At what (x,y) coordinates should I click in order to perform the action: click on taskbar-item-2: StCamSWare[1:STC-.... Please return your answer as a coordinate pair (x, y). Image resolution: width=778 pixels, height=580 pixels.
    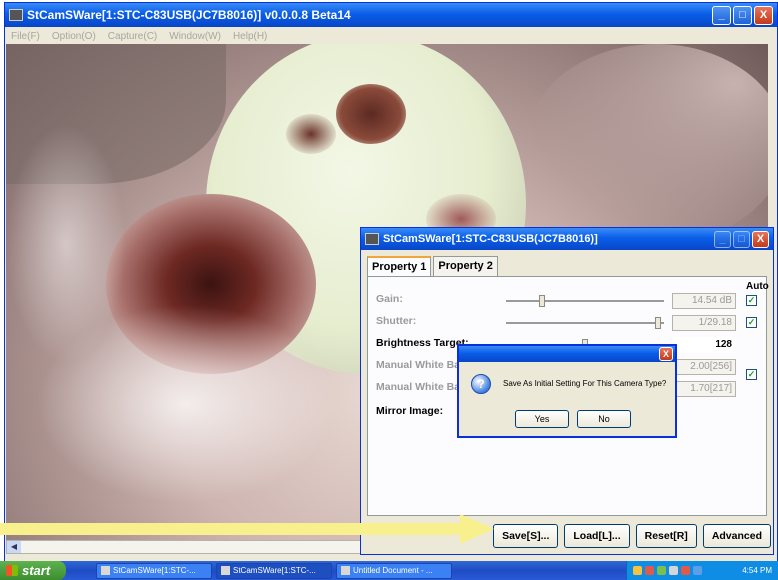
    Looking at the image, I should click on (274, 570).